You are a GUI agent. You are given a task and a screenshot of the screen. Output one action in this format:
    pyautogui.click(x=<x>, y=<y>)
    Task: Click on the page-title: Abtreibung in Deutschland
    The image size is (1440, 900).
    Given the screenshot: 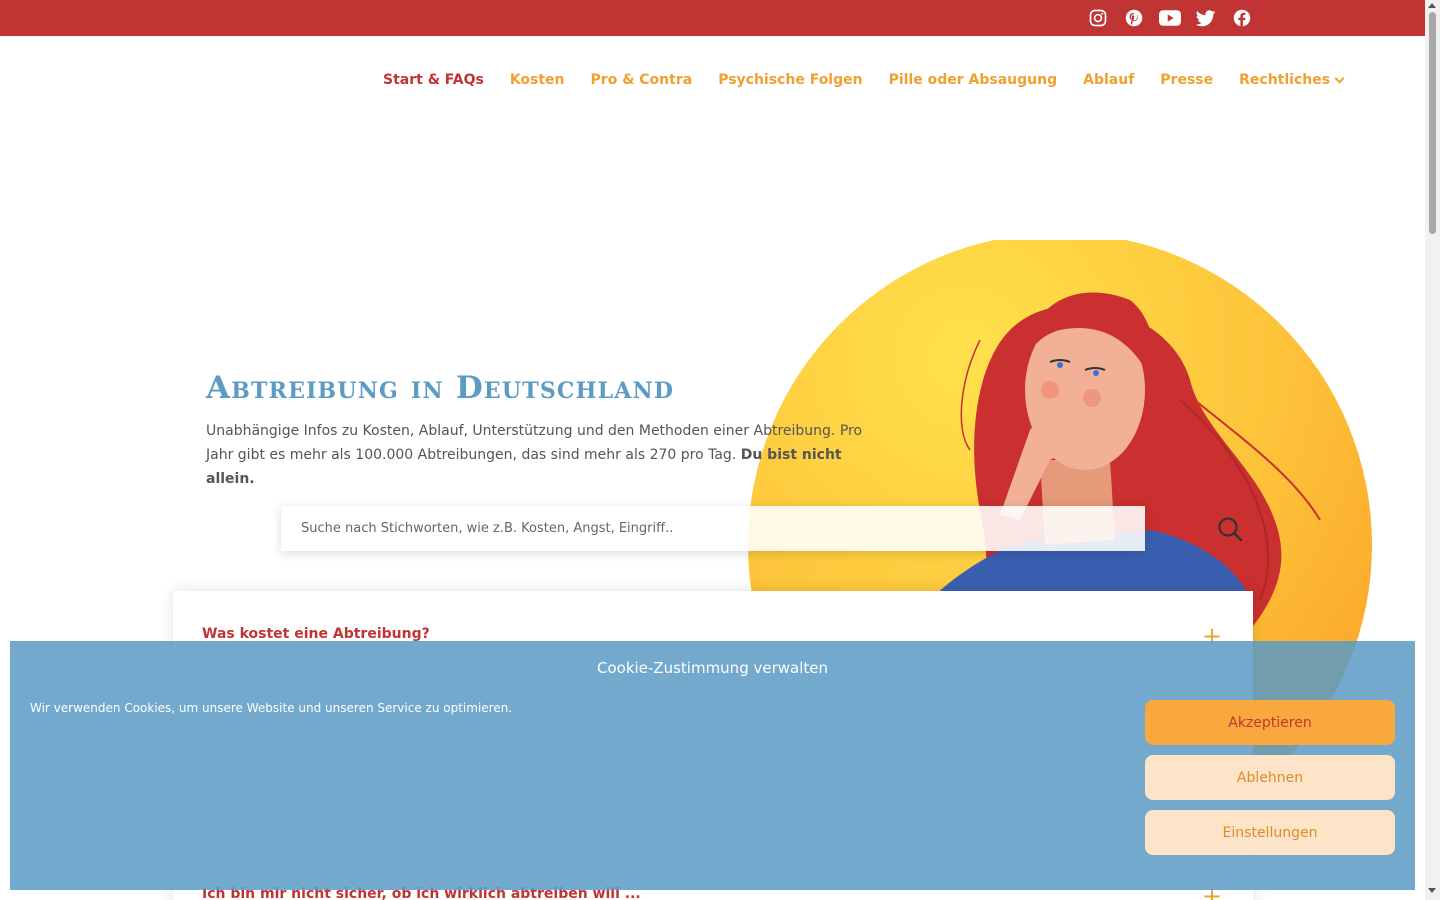 What is the action you would take?
    pyautogui.click(x=440, y=388)
    